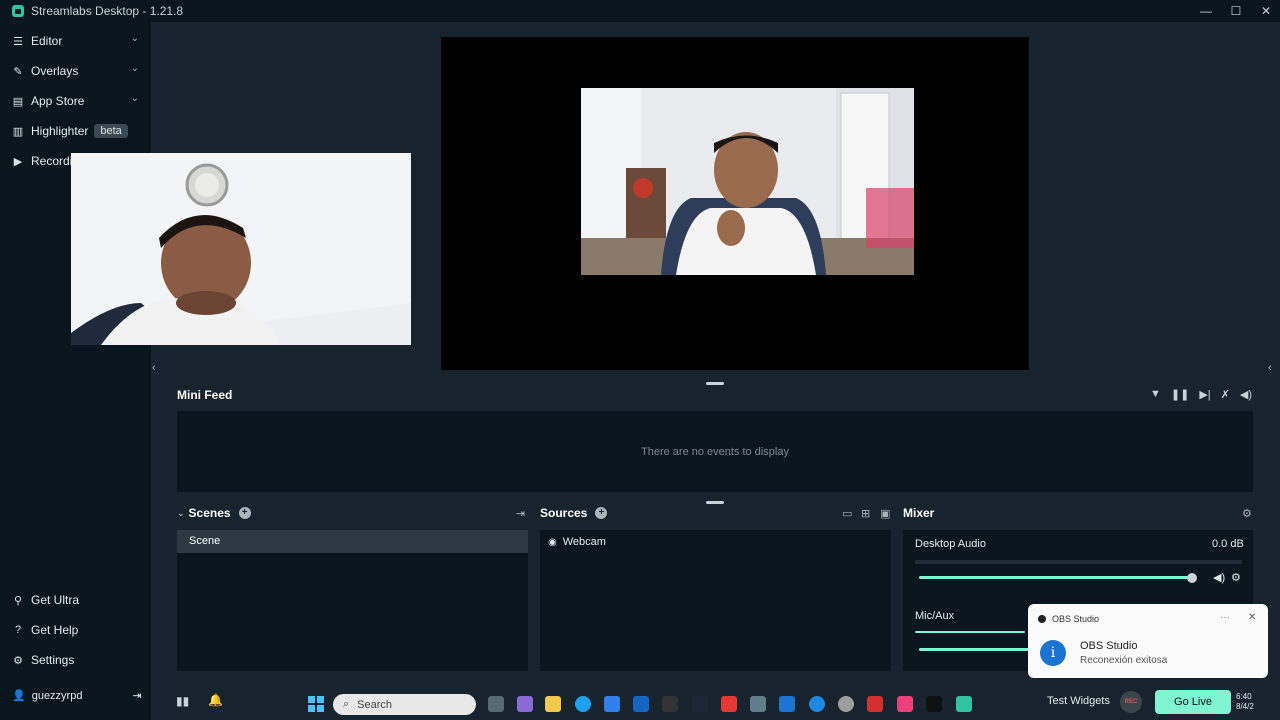 Image resolution: width=1280 pixels, height=720 pixels. What do you see at coordinates (58, 101) in the screenshot?
I see `sidebar-item-label: App Store` at bounding box center [58, 101].